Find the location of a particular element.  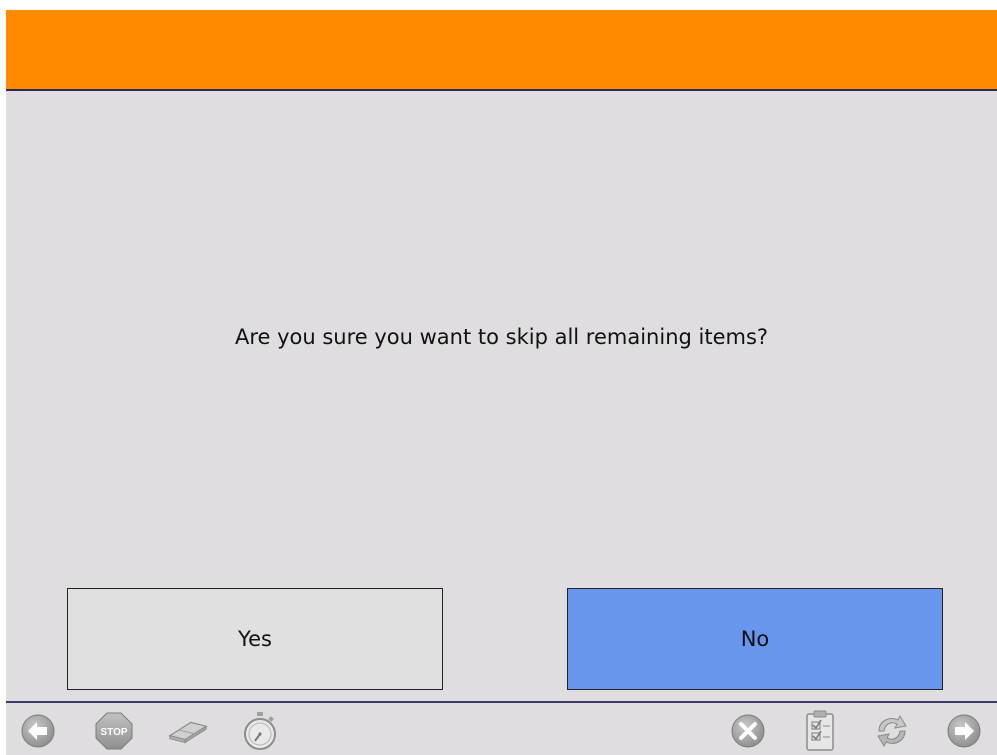

yes-button: Yes is located at coordinates (255, 639).